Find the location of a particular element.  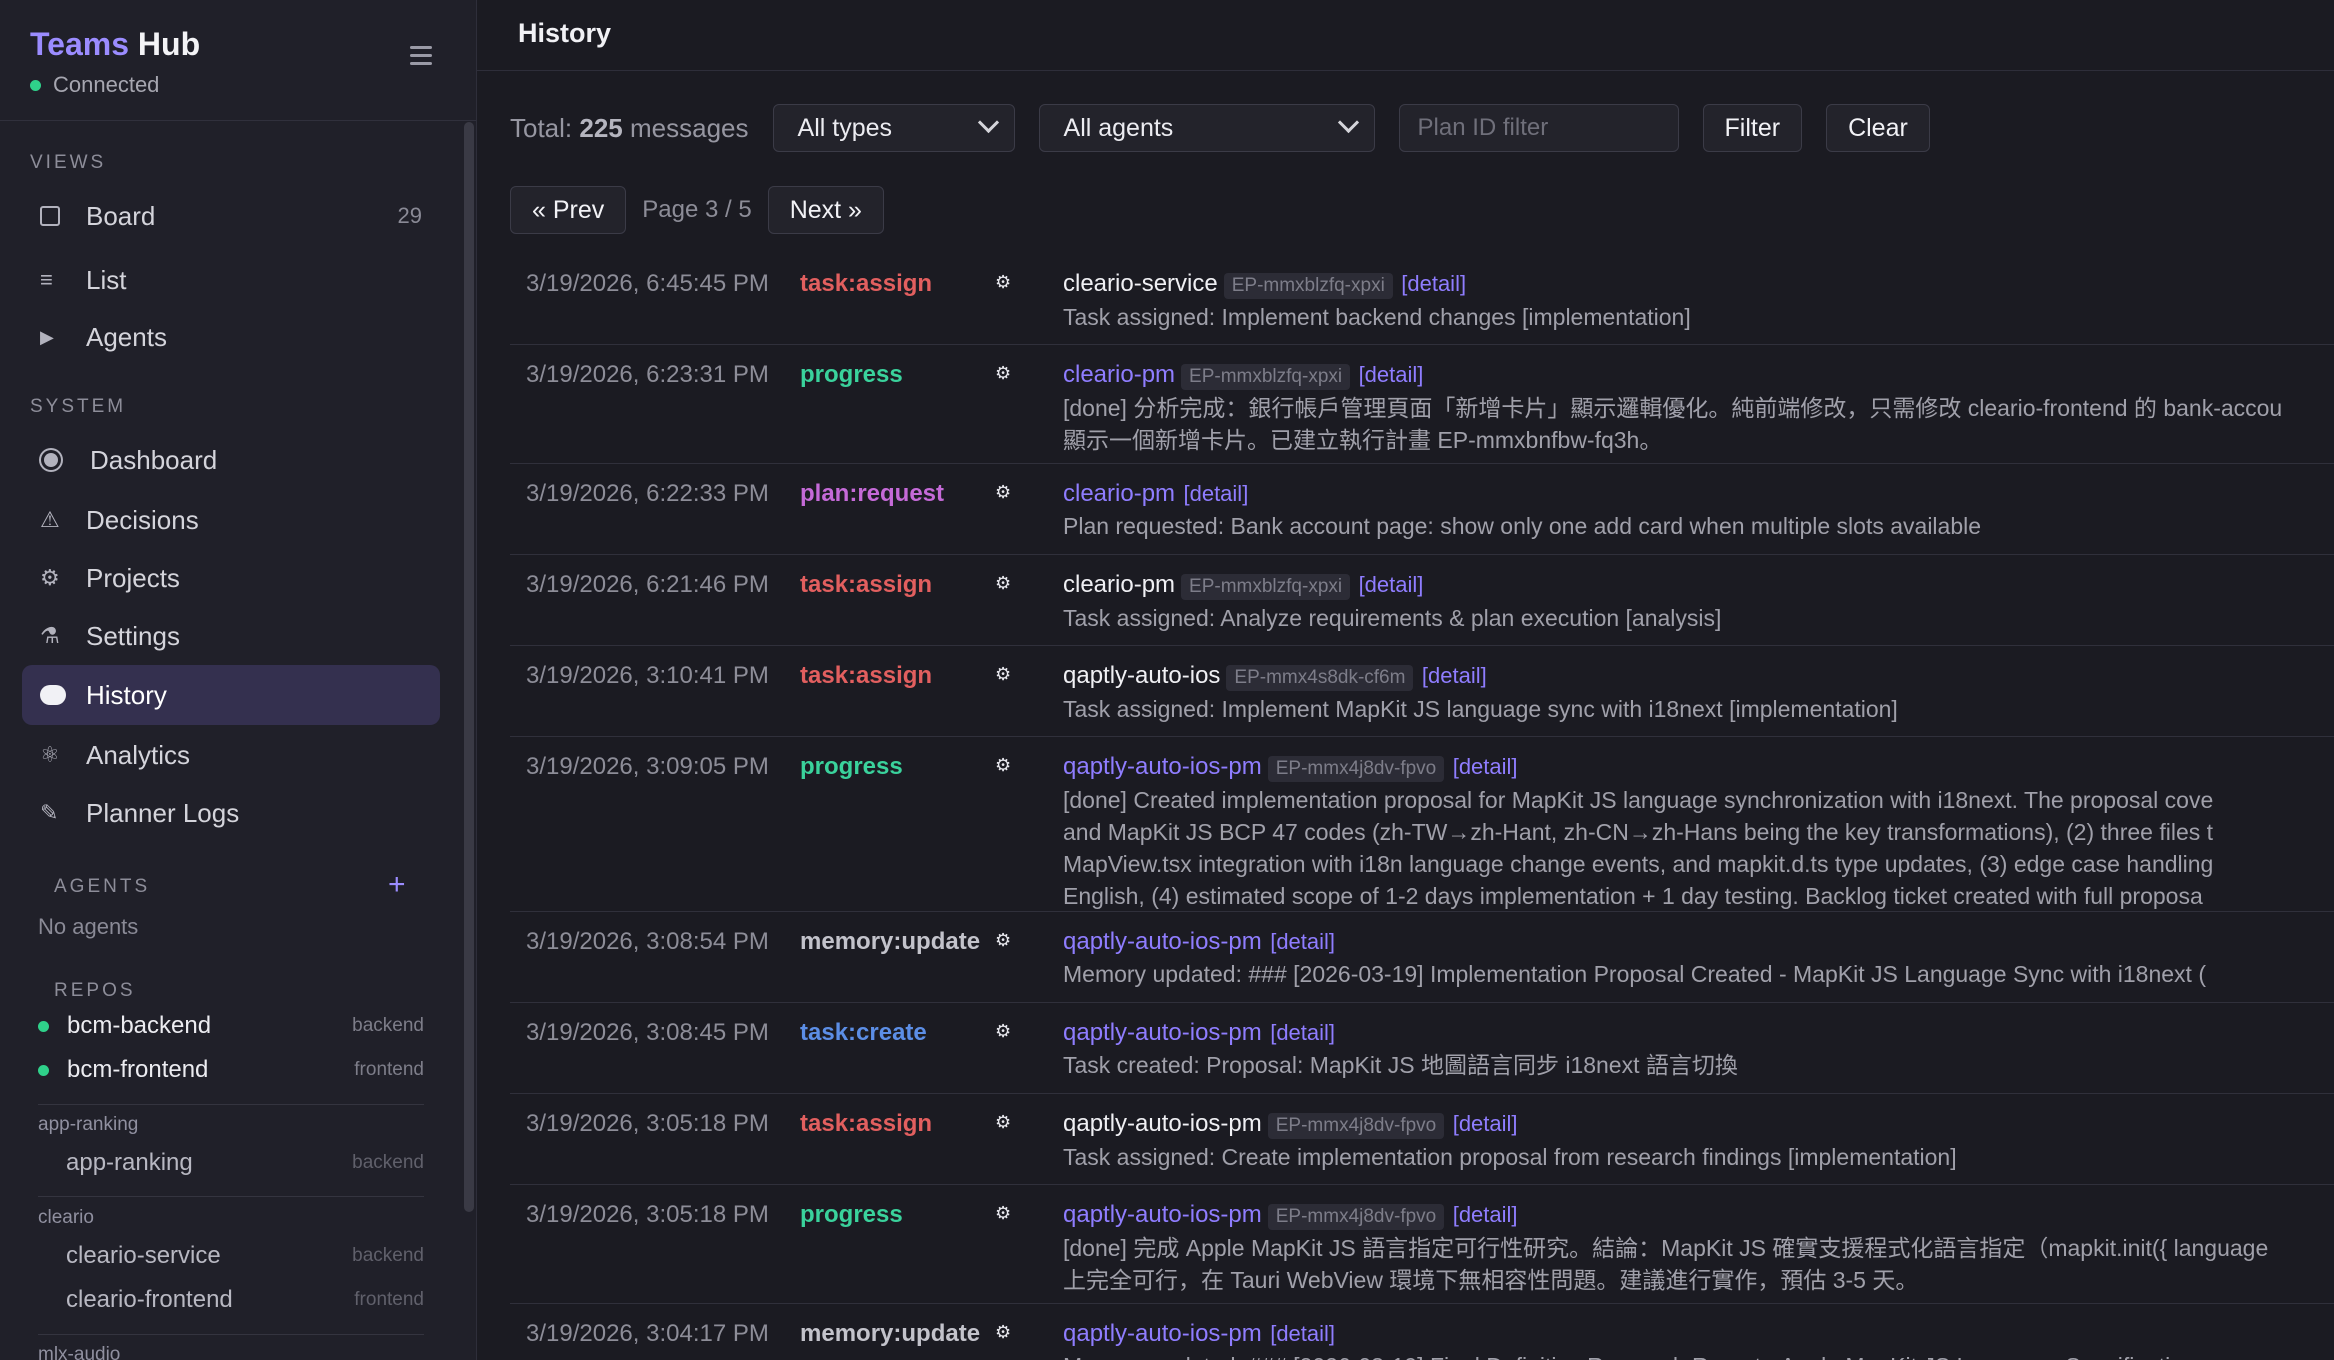

repo-name: bcm-backend is located at coordinates (139, 1025).